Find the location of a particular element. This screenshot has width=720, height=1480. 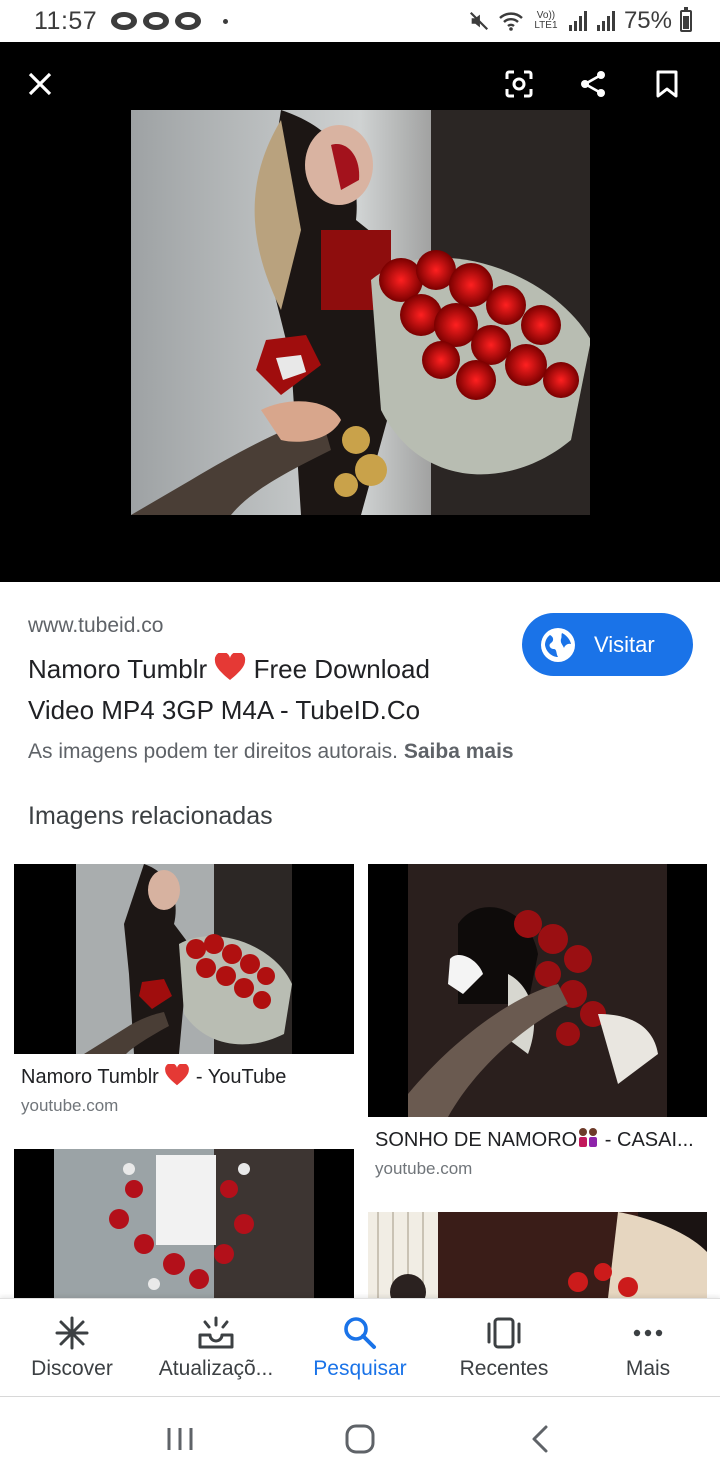

mute-icon is located at coordinates (478, 21).